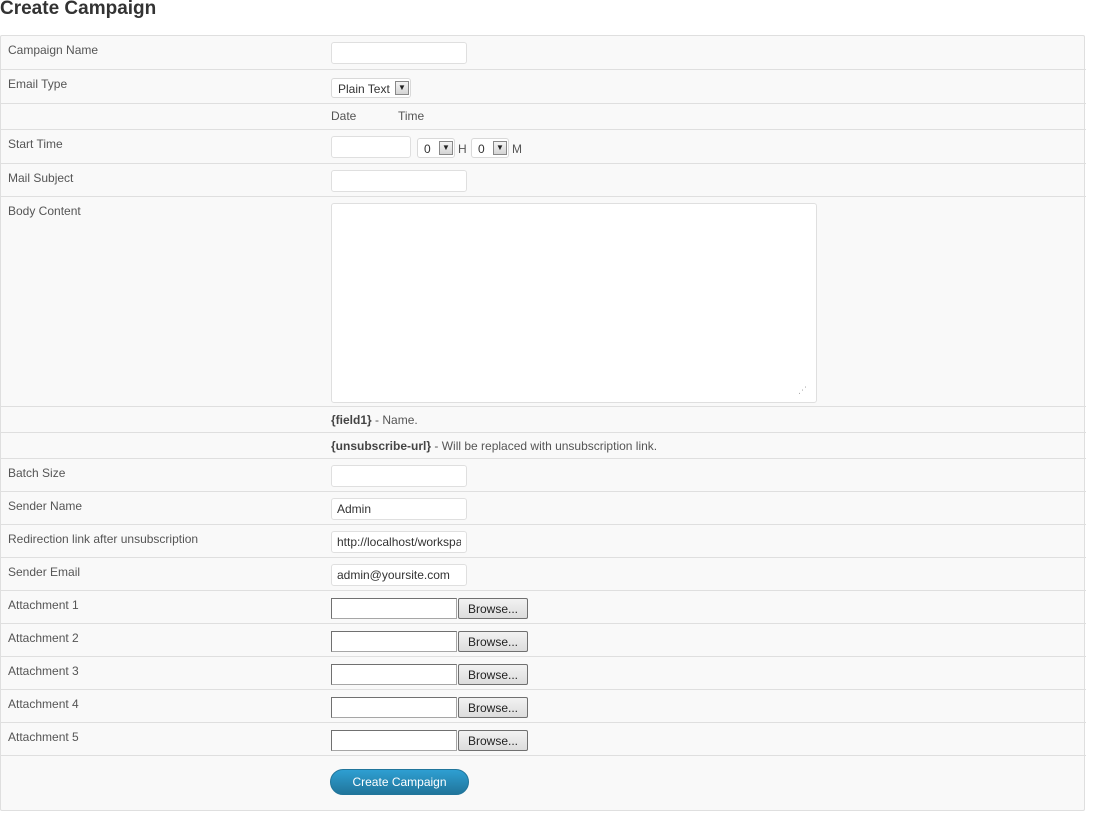  I want to click on start-minute-select: 0 ▼, so click(490, 148).